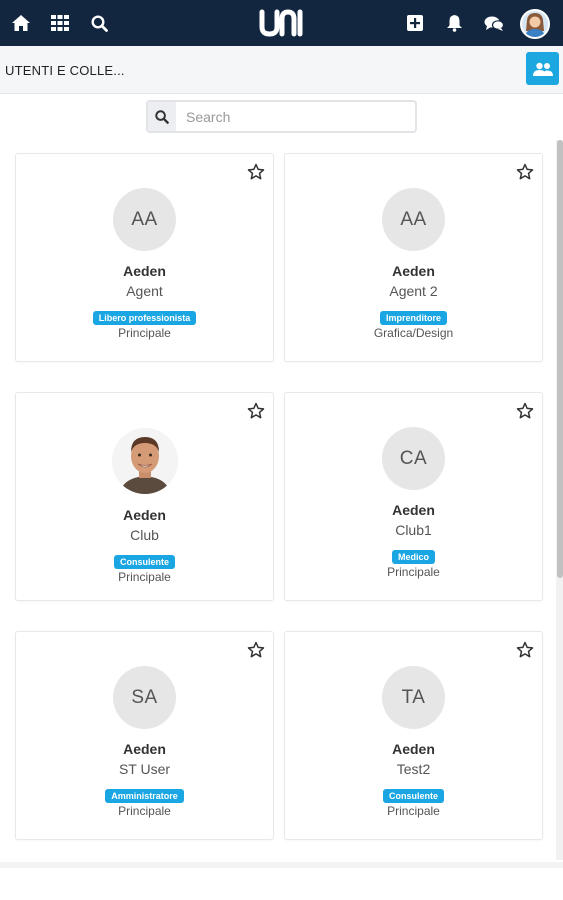  I want to click on avatar-initials: CA, so click(413, 458).